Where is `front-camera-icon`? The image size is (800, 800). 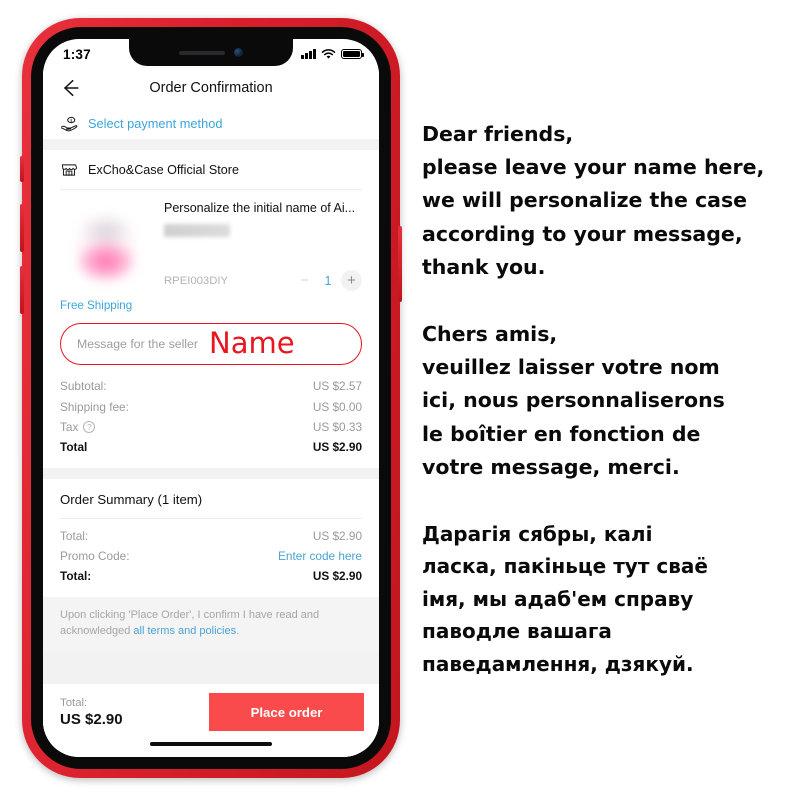
front-camera-icon is located at coordinates (238, 52).